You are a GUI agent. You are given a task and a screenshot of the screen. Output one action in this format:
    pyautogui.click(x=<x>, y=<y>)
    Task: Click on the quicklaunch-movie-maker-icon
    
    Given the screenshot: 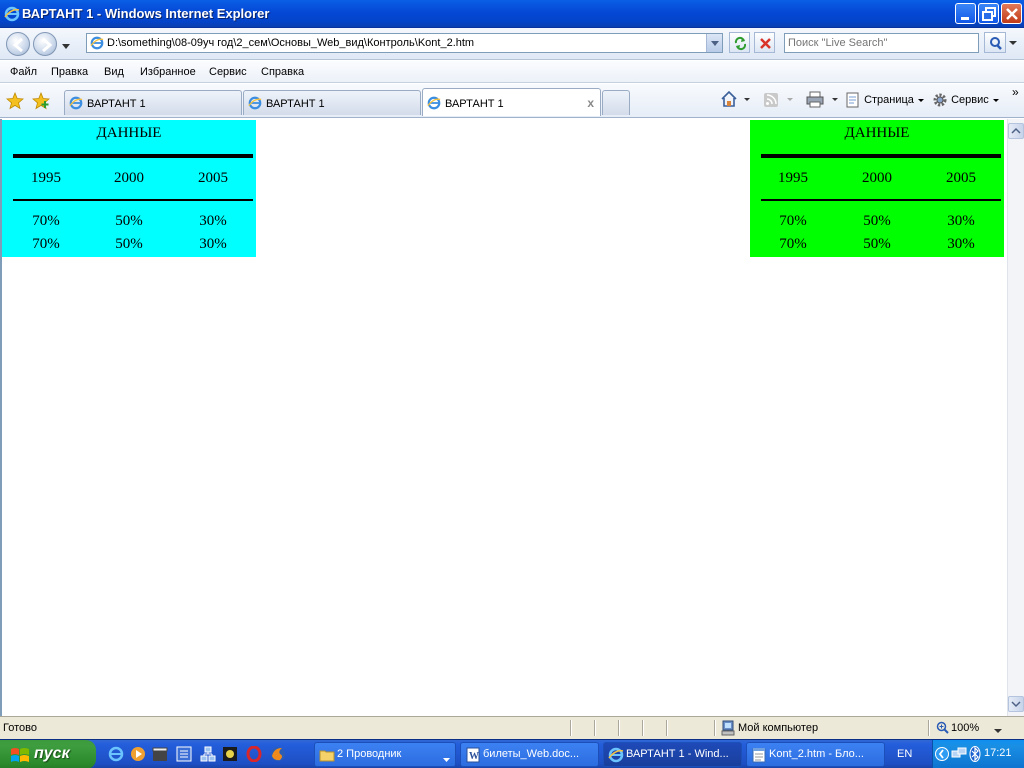 What is the action you would take?
    pyautogui.click(x=160, y=754)
    